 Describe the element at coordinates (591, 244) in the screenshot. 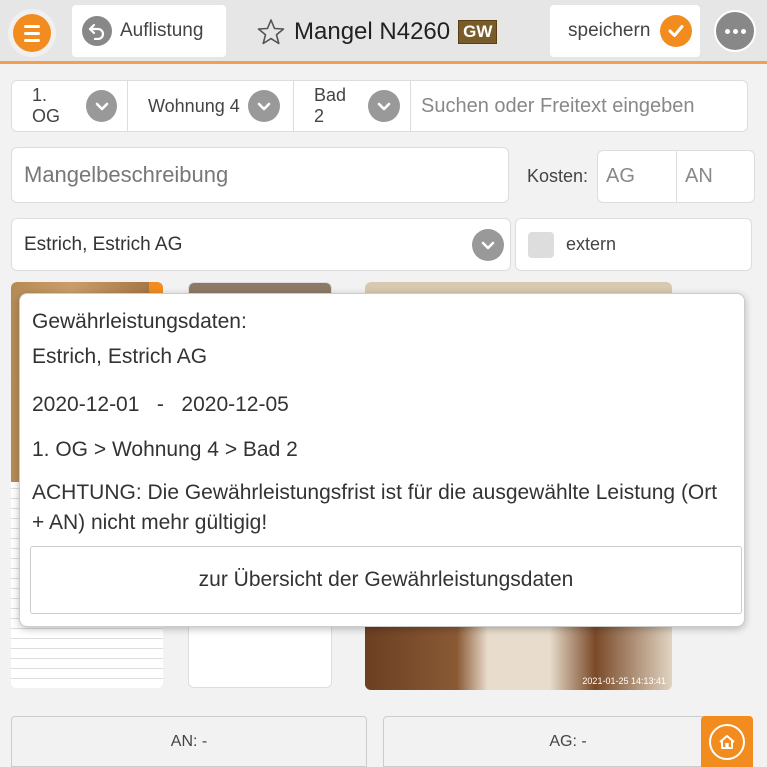

I see `extern-label: extern` at that location.